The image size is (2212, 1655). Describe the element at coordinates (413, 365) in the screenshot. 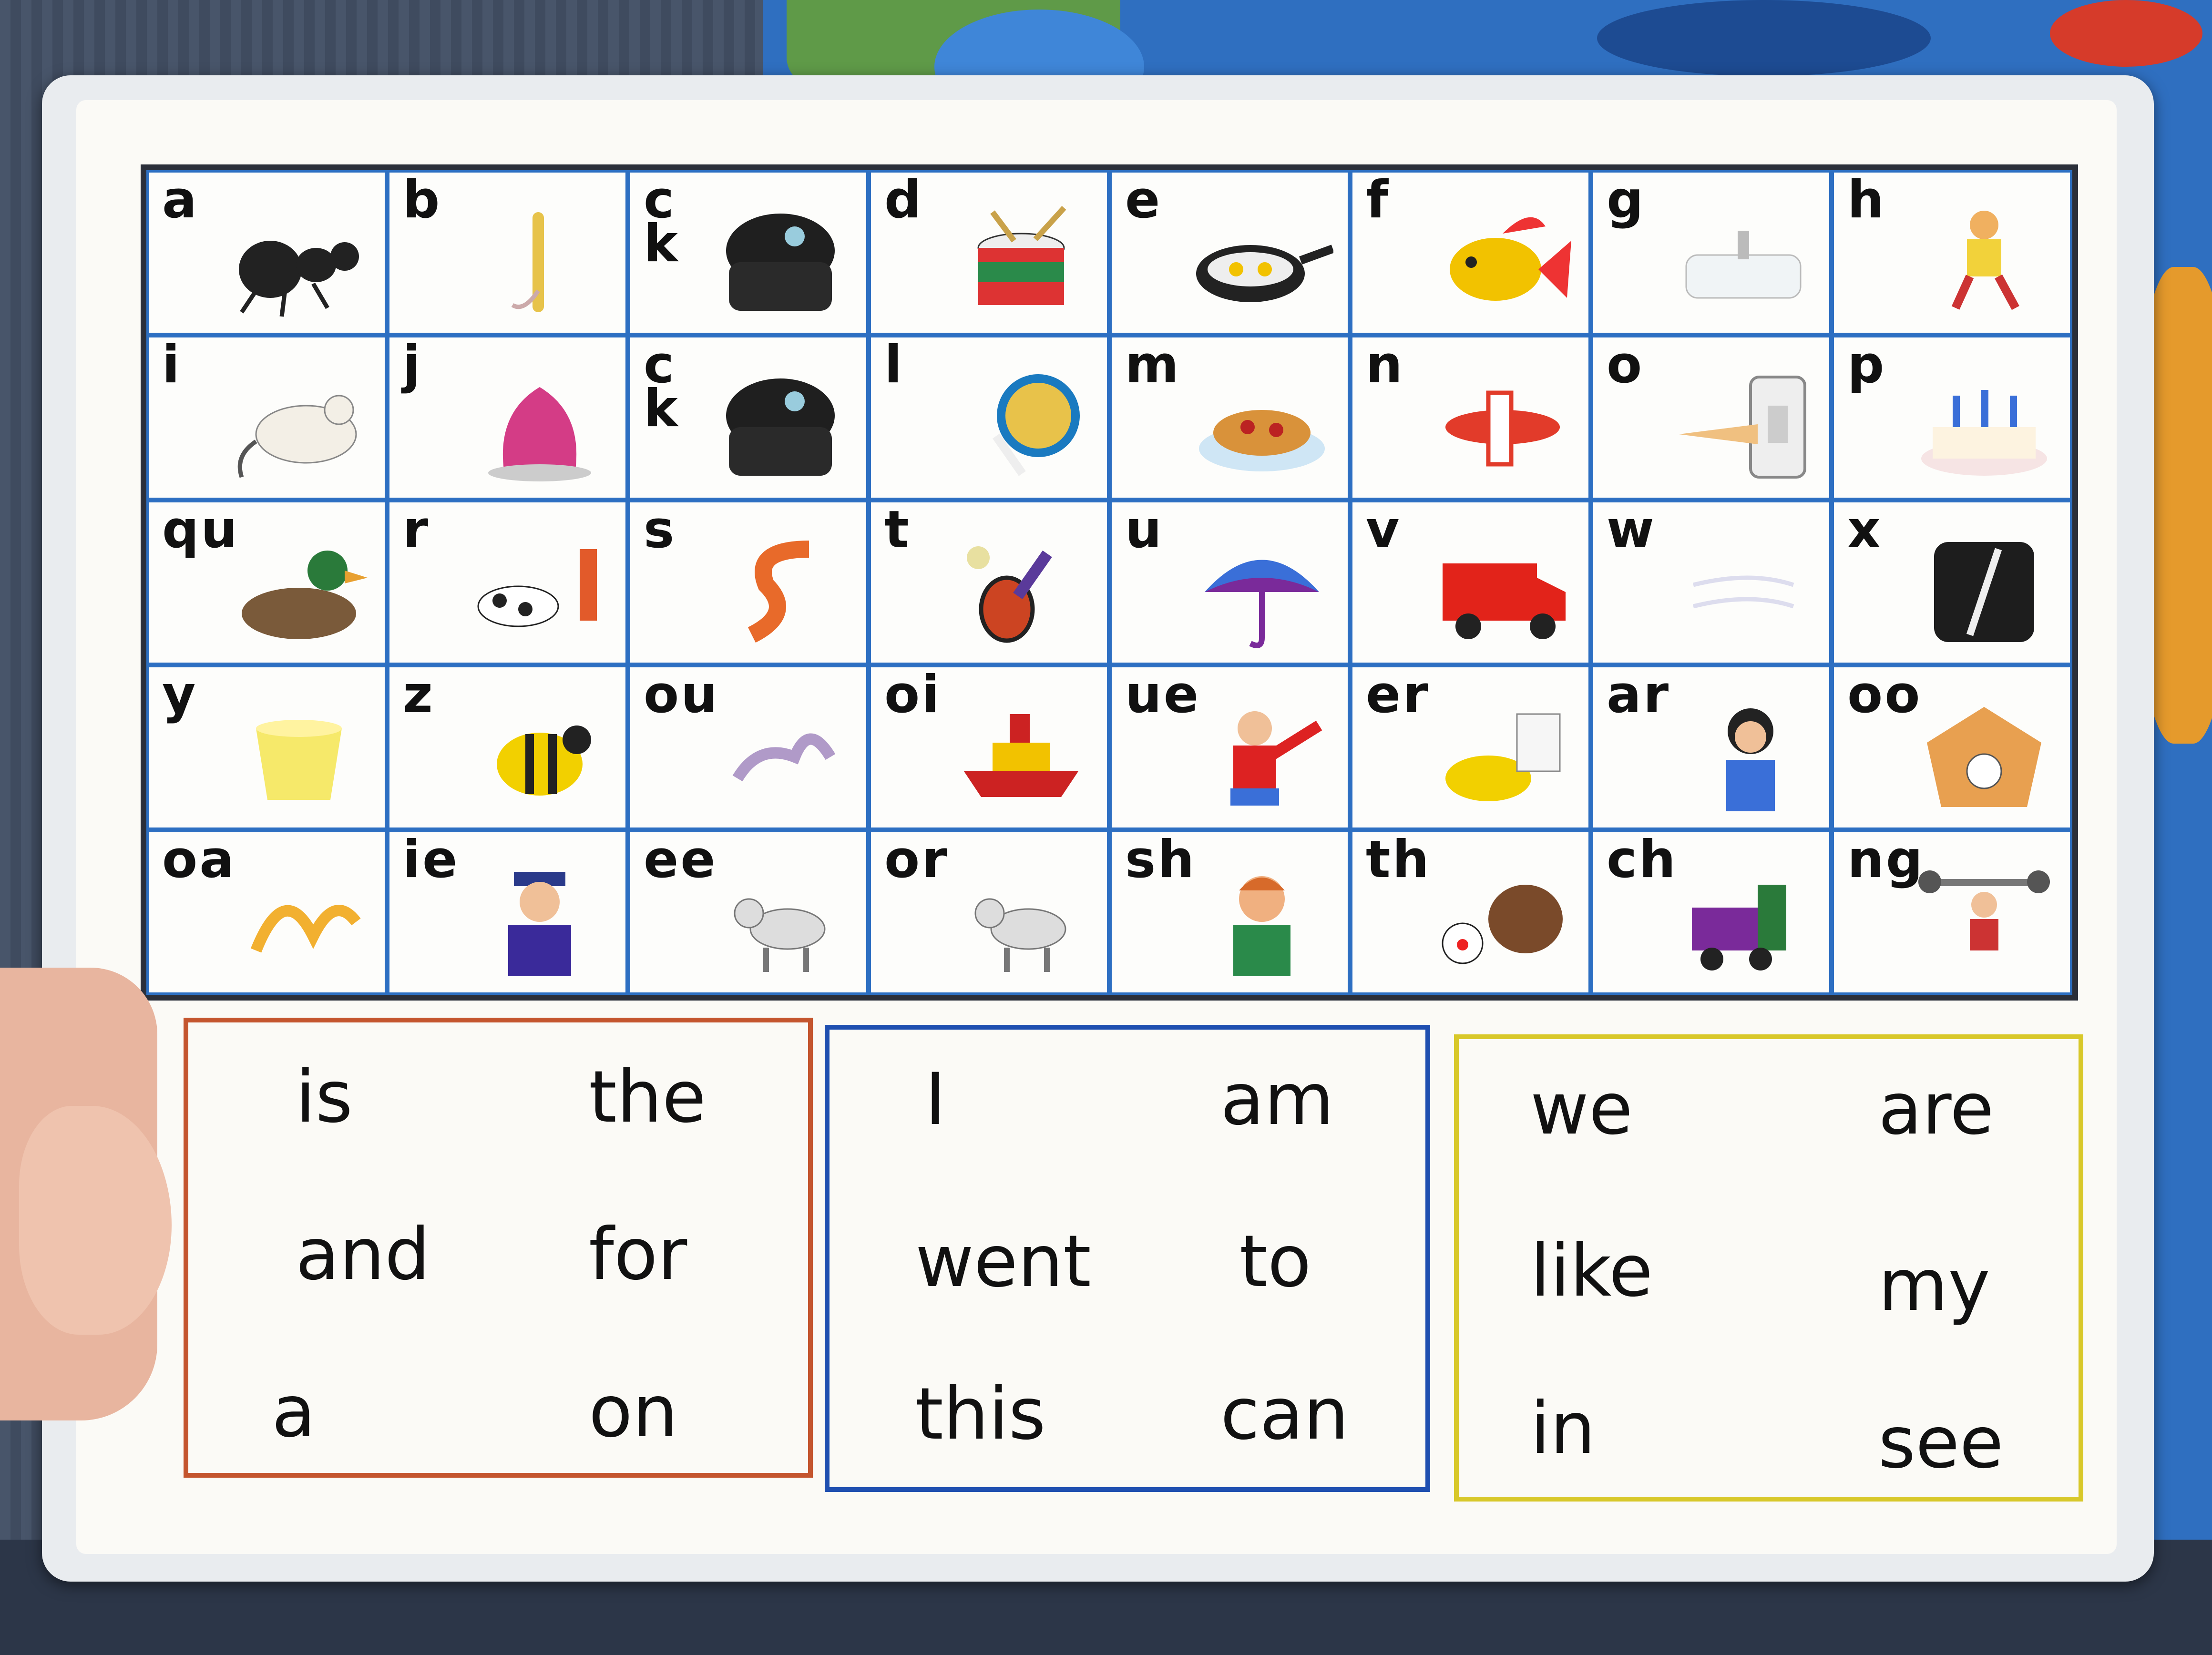

I see `letter-label: j` at that location.